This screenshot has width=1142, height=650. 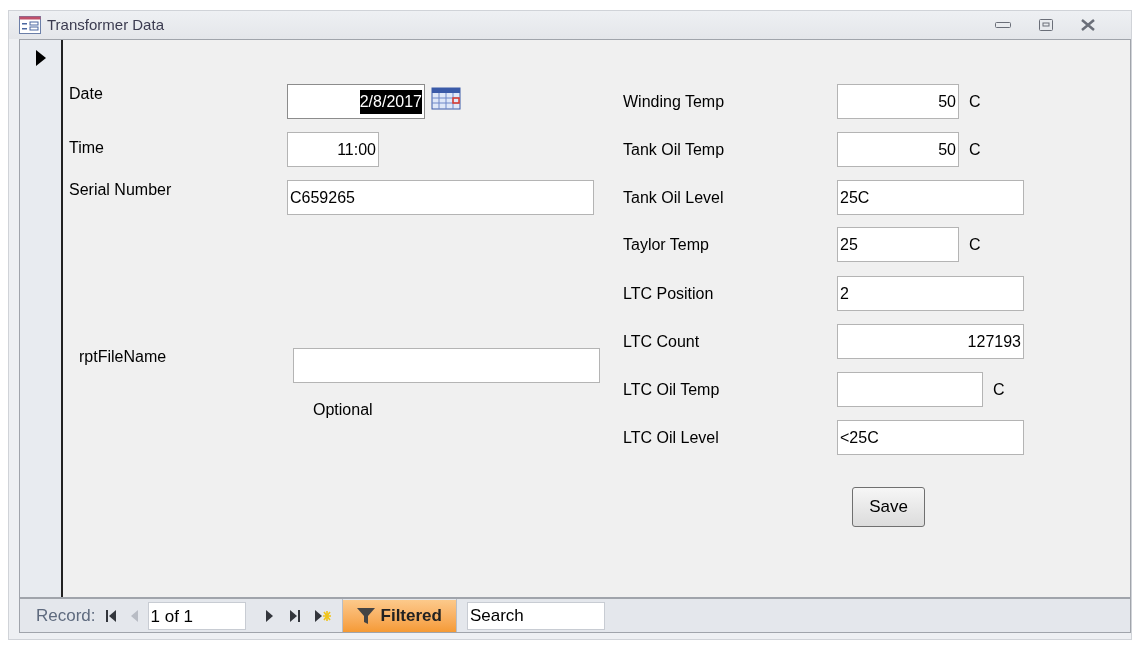 I want to click on close-icon, so click(x=1088, y=25).